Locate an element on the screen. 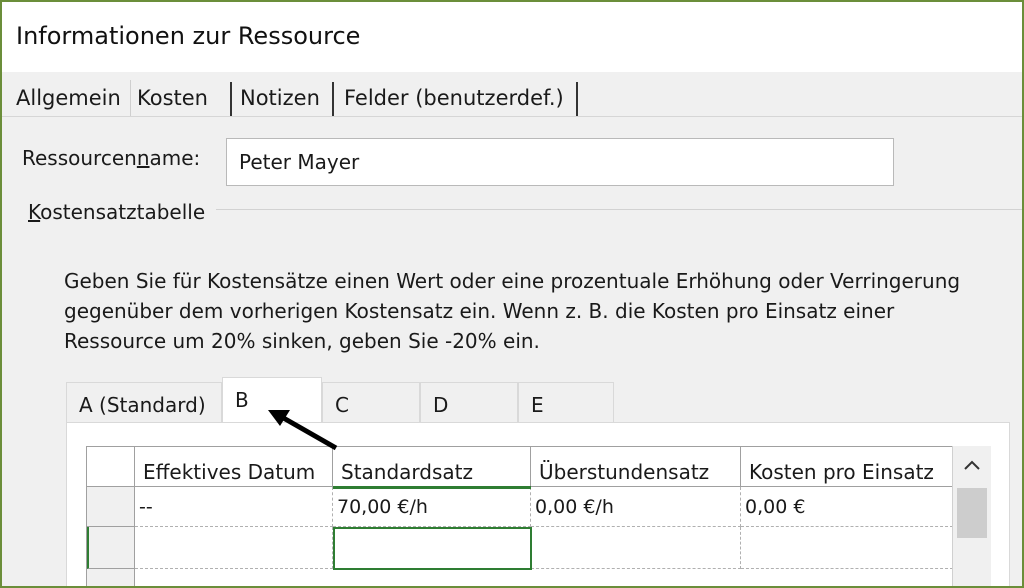  tab-label: Notizen is located at coordinates (280, 98).